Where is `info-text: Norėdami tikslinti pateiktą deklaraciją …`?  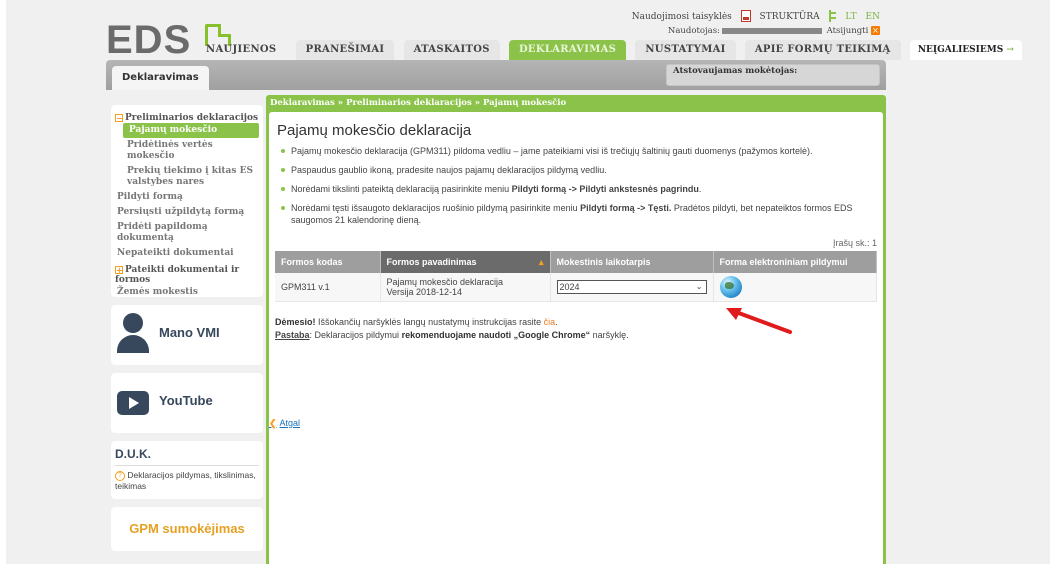 info-text: Norėdami tikslinti pateiktą deklaraciją … is located at coordinates (401, 189).